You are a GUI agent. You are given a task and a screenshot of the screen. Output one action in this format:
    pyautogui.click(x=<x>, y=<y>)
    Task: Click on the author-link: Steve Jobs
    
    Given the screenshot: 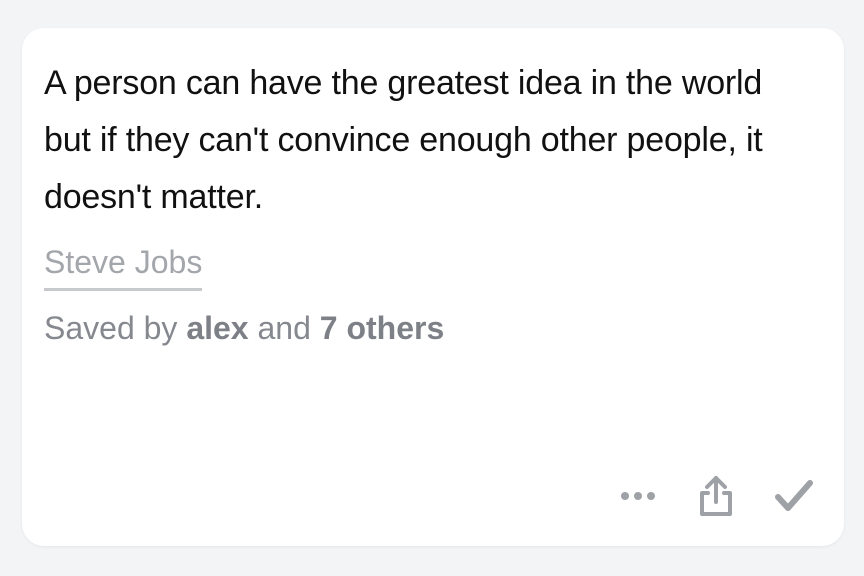 What is the action you would take?
    pyautogui.click(x=123, y=266)
    